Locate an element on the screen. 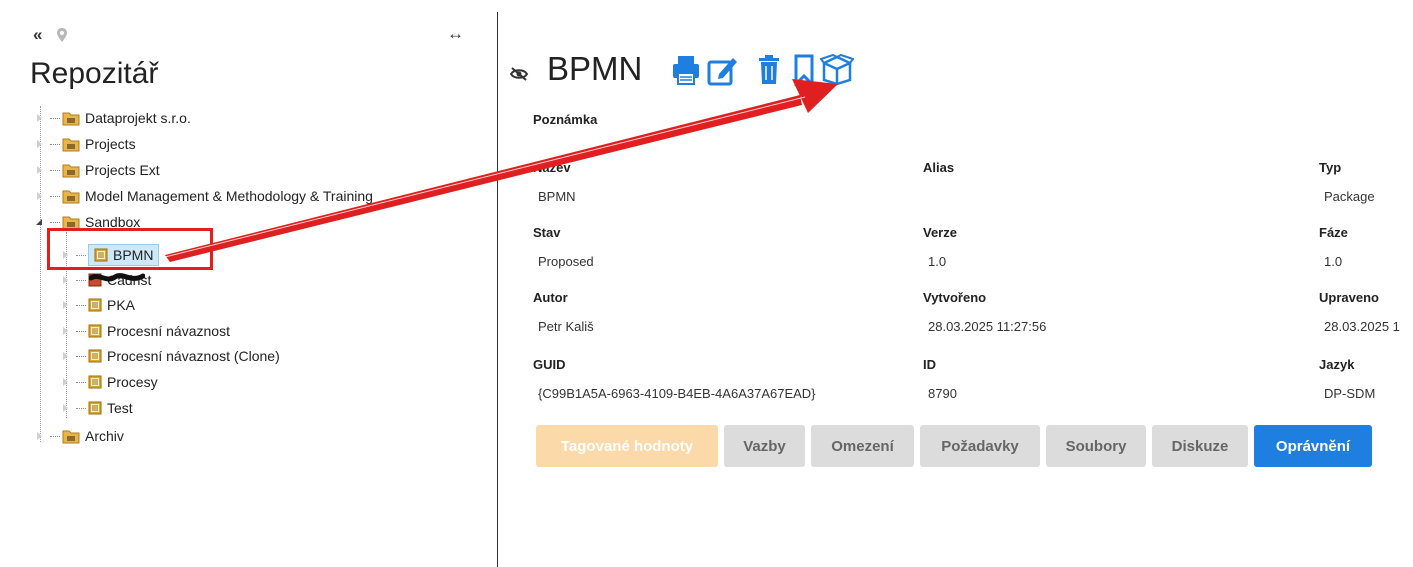  package-icon is located at coordinates (837, 70).